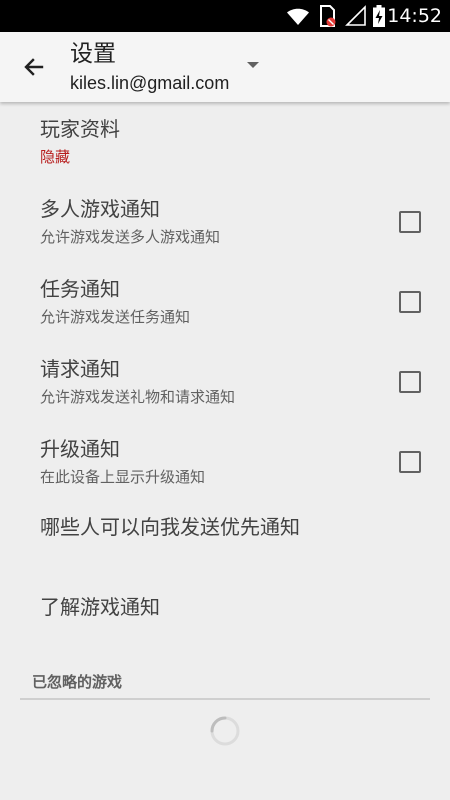  Describe the element at coordinates (225, 626) in the screenshot. I see `setting-learn-game-notifications: 了解游戏通知` at that location.